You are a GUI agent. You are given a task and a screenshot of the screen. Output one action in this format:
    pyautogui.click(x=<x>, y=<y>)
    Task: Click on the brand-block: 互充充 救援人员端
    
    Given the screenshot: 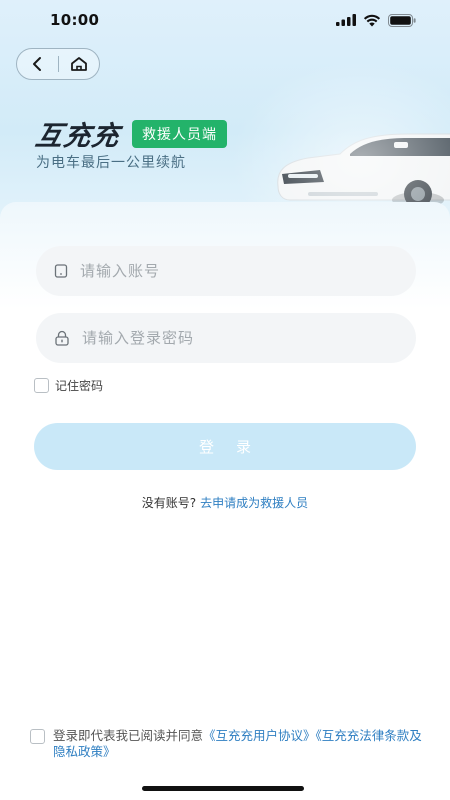 What is the action you would take?
    pyautogui.click(x=130, y=133)
    